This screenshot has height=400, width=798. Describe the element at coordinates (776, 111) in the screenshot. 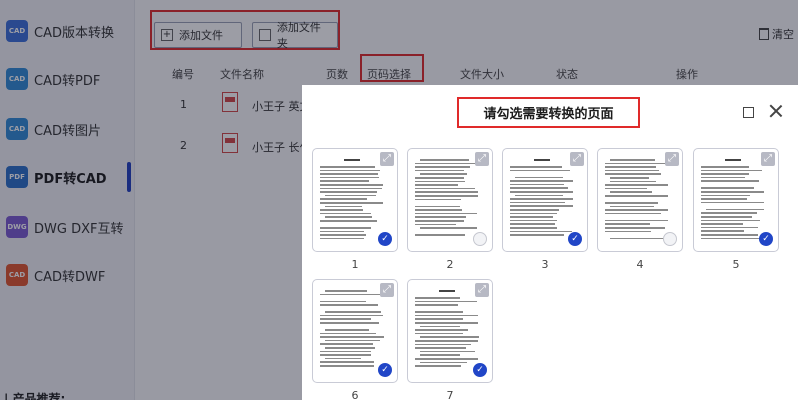

I see `close-icon` at that location.